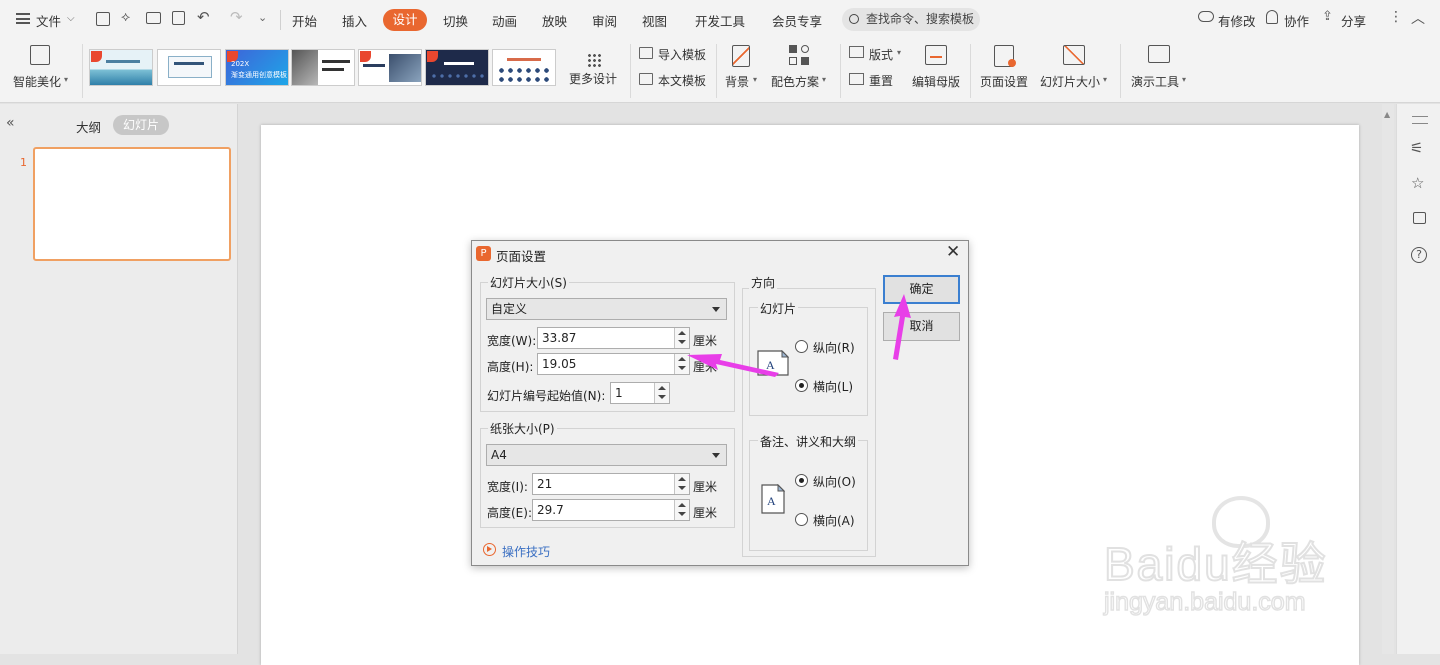 This screenshot has width=1440, height=665. What do you see at coordinates (799, 335) in the screenshot?
I see `annotation-arrows` at bounding box center [799, 335].